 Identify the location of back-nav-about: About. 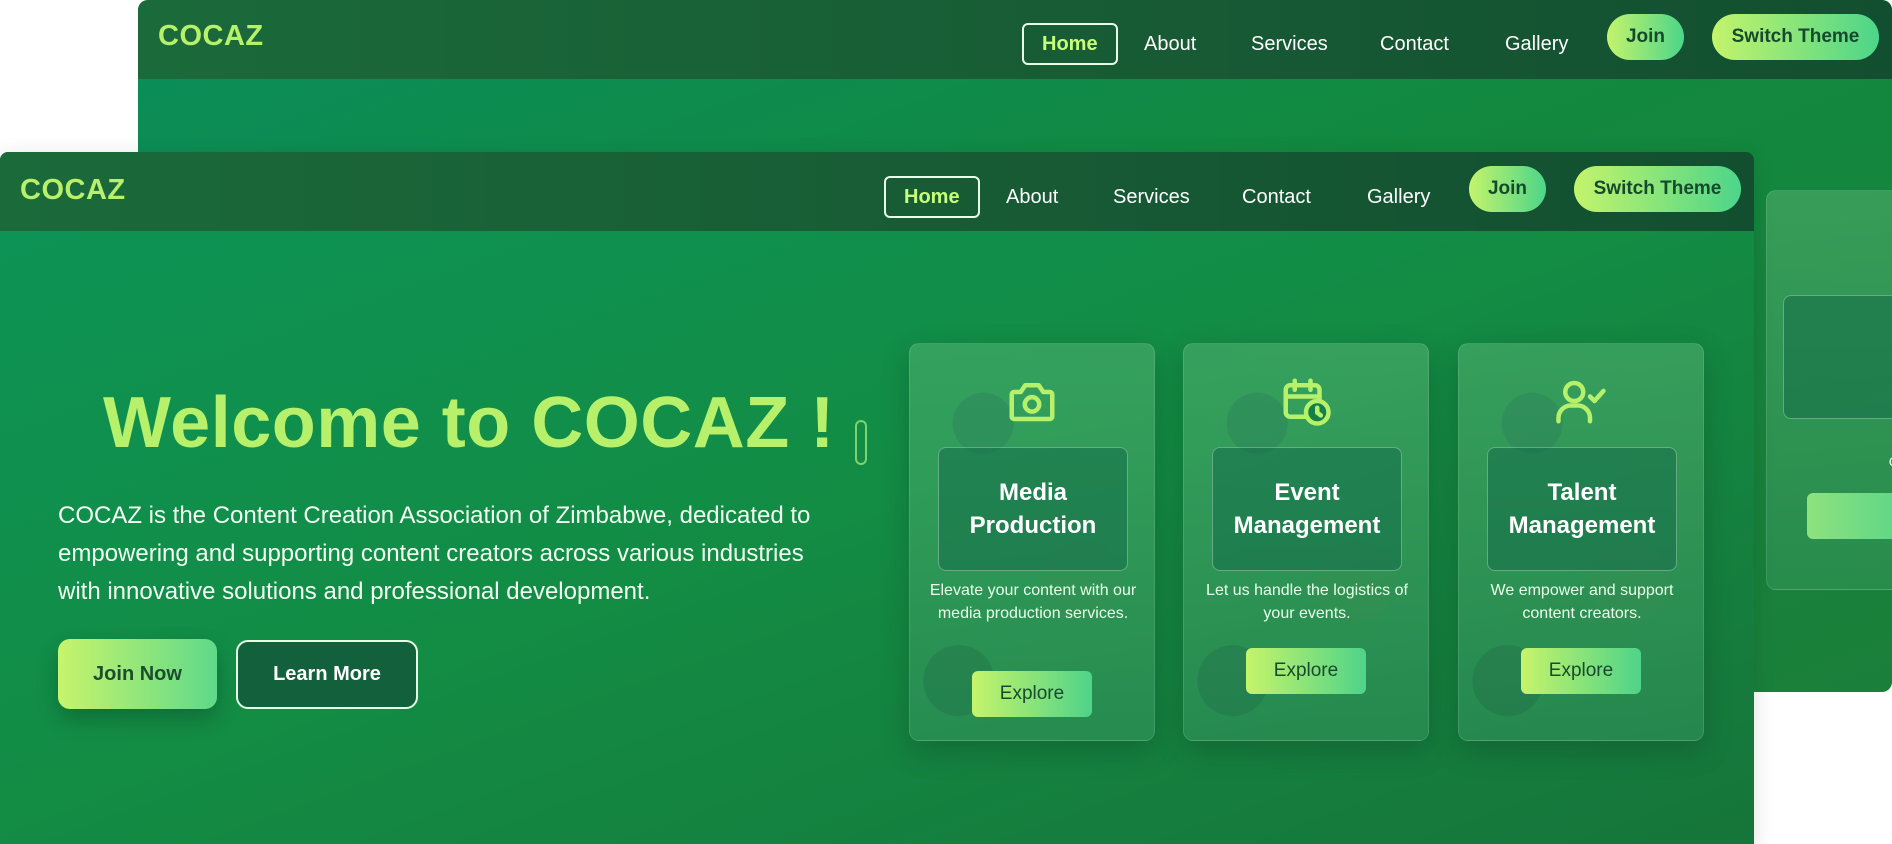
(1170, 44).